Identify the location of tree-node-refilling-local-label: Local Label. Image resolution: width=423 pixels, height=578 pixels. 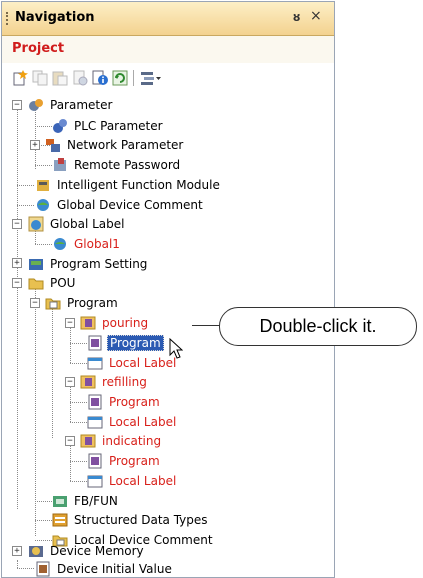
(132, 422).